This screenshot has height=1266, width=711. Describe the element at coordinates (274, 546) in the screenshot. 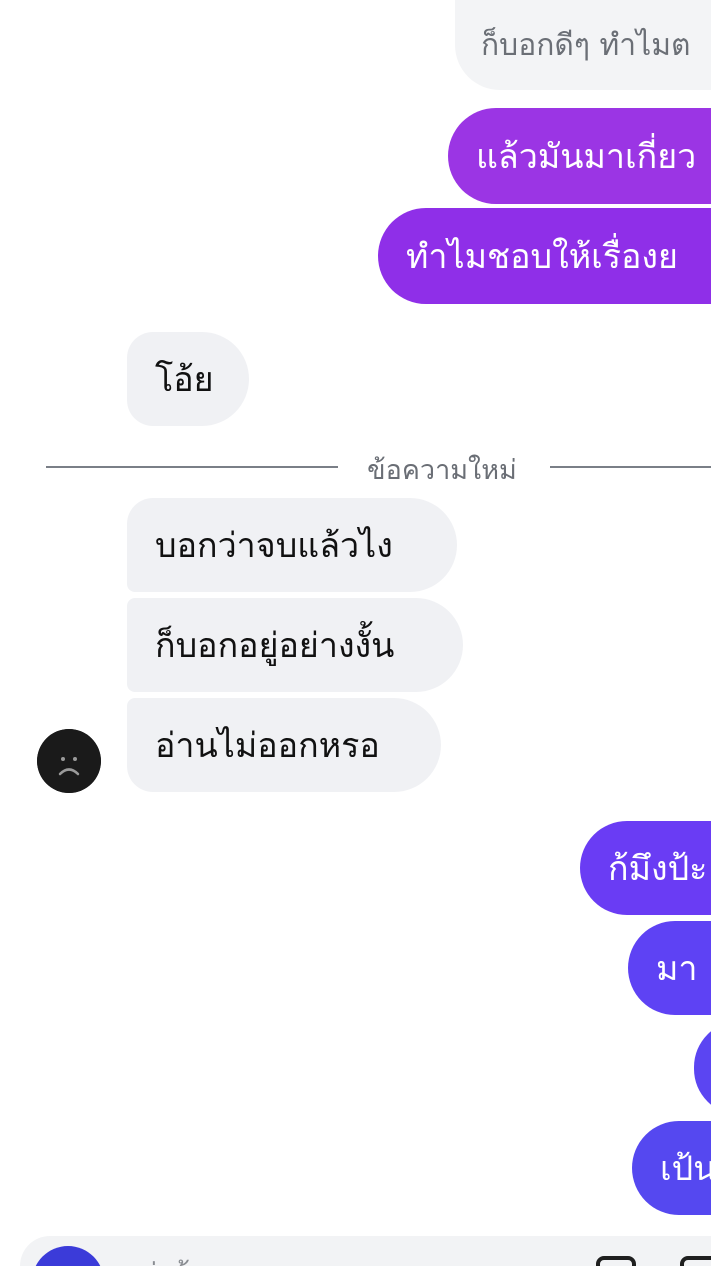

I see `message-text: บอกว่าจบแล้วไง` at that location.